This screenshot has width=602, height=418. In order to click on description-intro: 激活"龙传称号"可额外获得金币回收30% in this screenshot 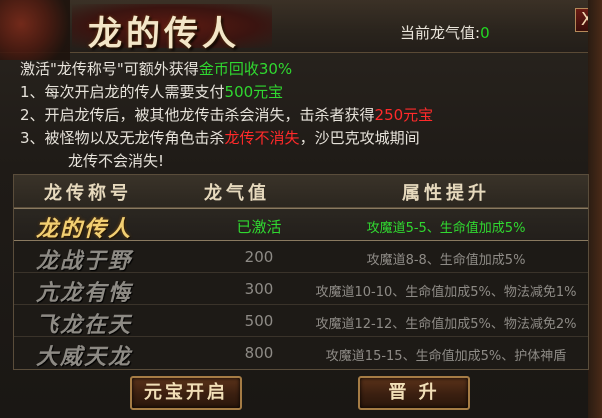, I will do `click(226, 69)`.